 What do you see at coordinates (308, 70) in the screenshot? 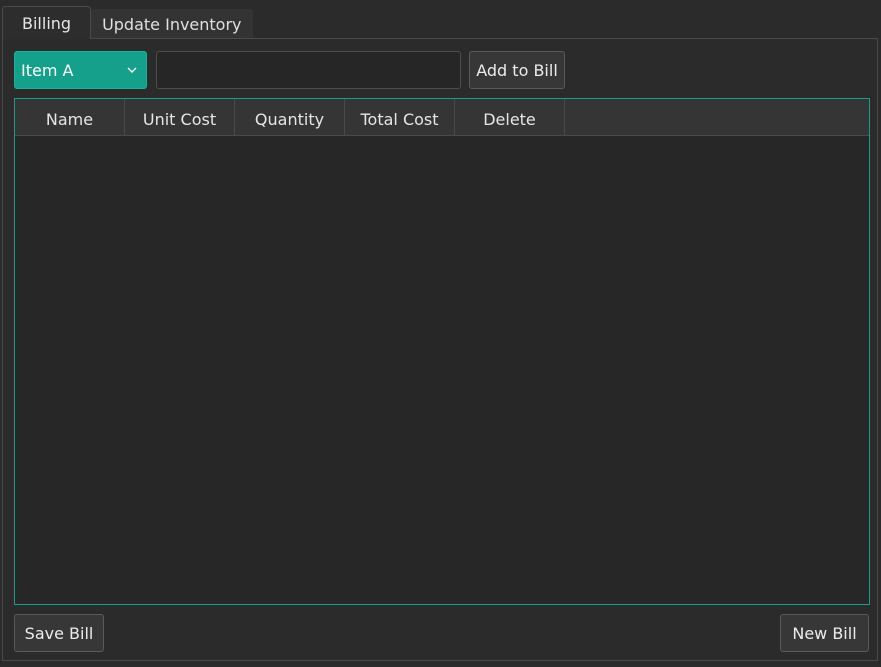
I see `quantity-input` at bounding box center [308, 70].